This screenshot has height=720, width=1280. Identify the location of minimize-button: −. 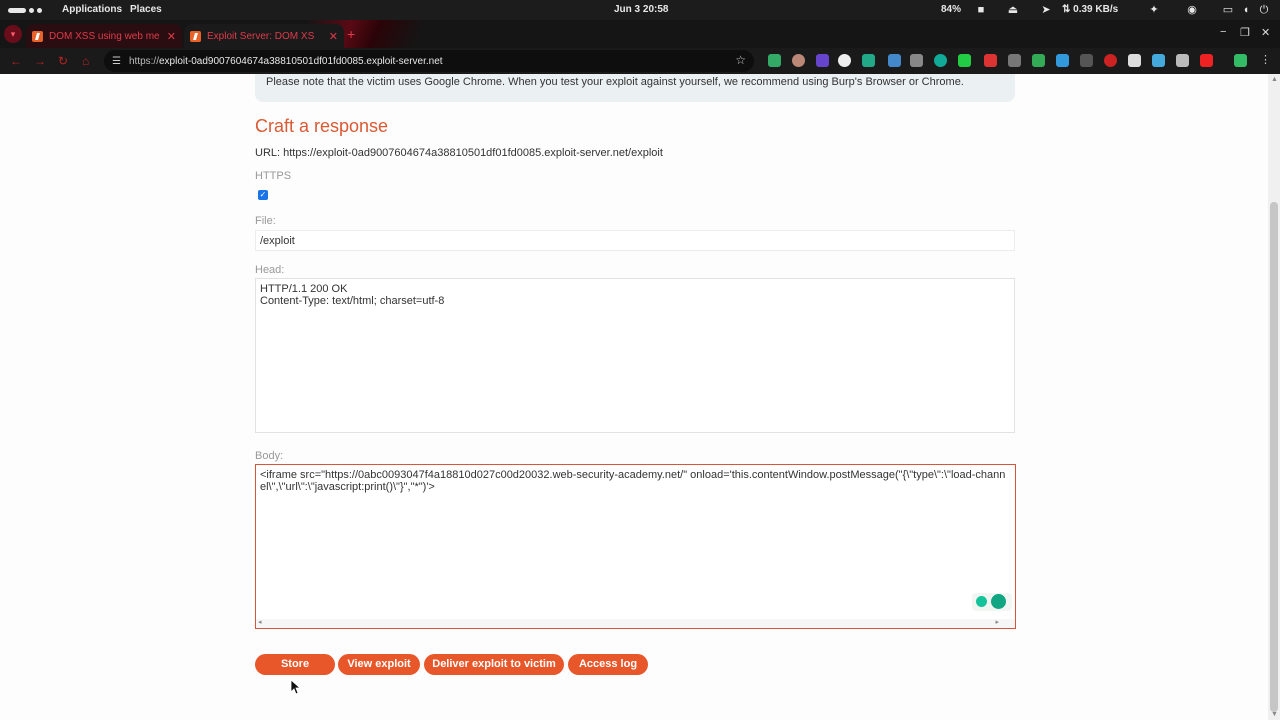
(1223, 32).